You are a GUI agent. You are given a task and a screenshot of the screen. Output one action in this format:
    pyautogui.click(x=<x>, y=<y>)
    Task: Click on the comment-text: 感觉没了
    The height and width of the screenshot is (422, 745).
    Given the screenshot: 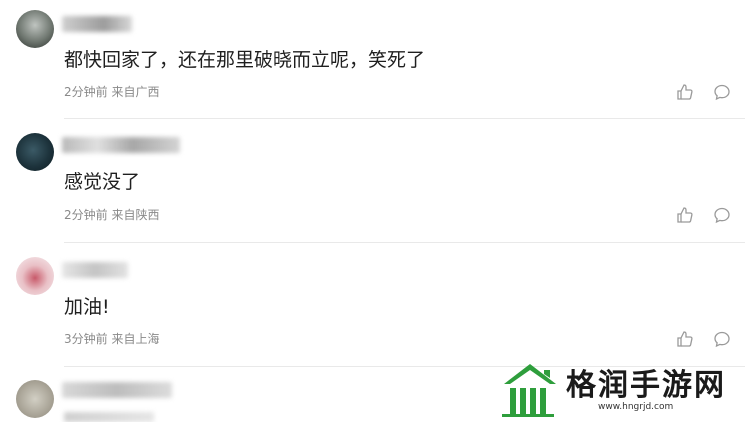 What is the action you would take?
    pyautogui.click(x=102, y=182)
    